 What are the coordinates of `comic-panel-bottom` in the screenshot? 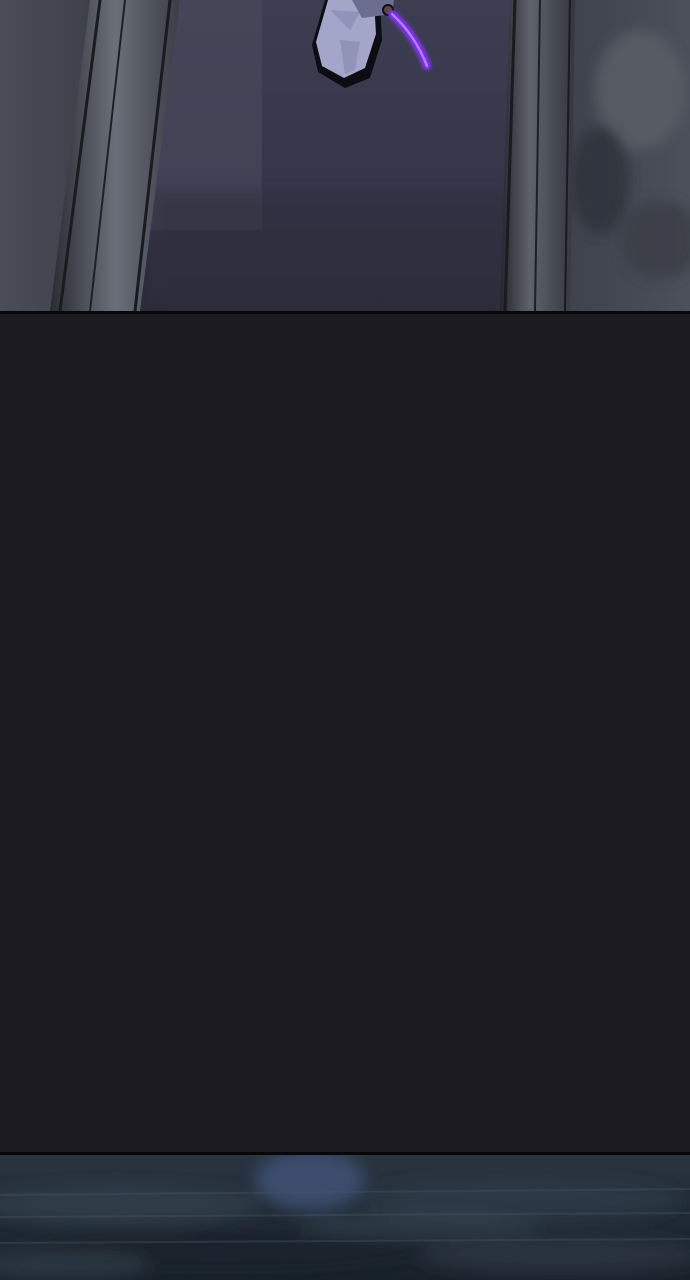 It's located at (345, 1217).